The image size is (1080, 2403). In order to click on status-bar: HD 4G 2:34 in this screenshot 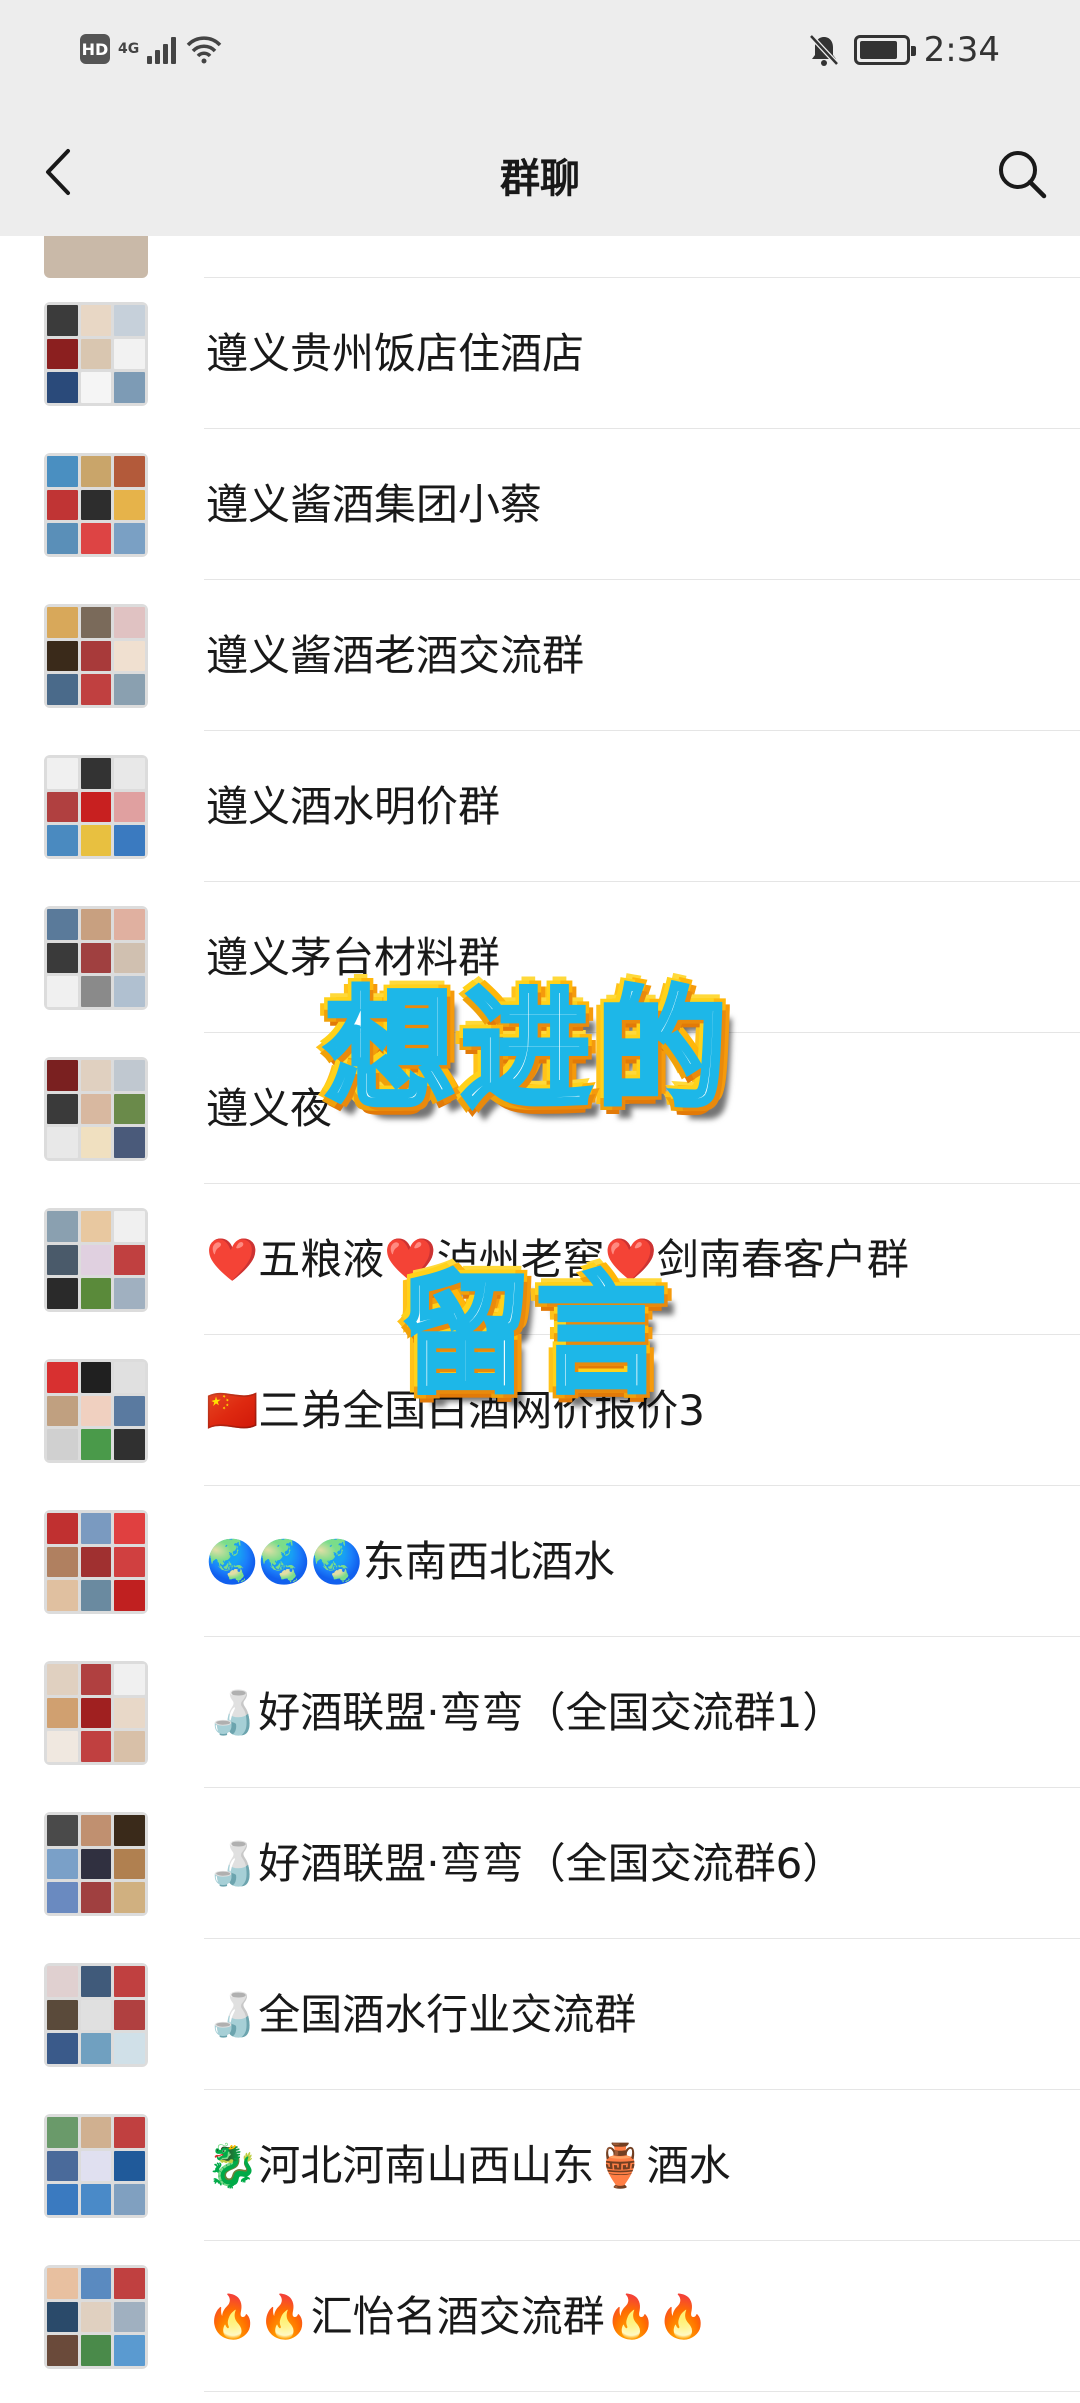, I will do `click(540, 54)`.